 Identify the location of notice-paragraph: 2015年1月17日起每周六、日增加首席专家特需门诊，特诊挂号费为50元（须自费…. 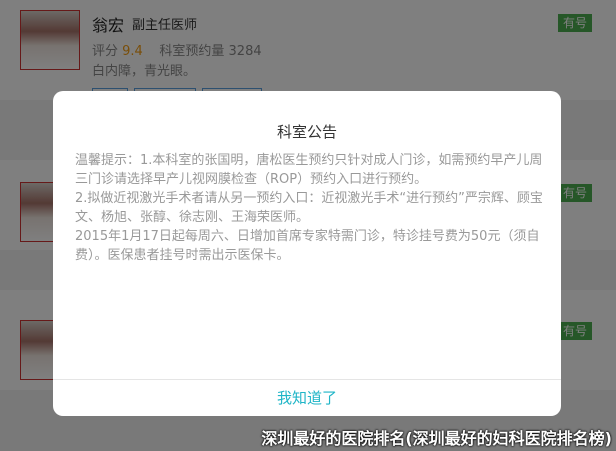
(307, 246).